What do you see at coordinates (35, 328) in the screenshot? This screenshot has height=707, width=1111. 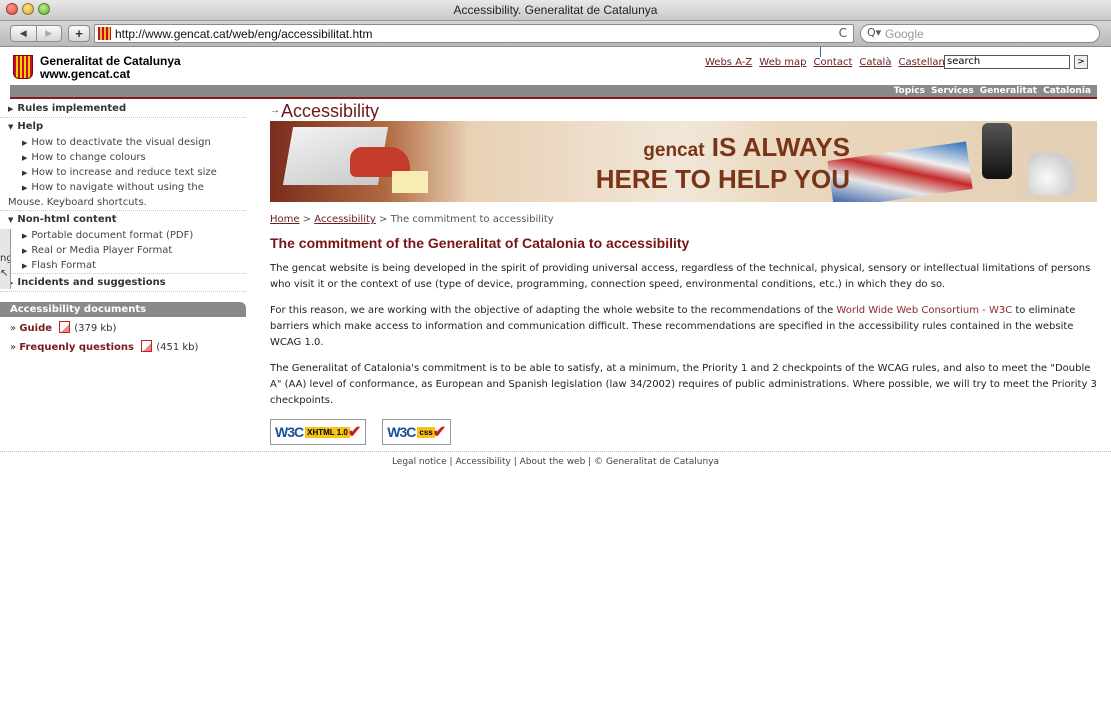 I see `doc-guide-link: Guide` at bounding box center [35, 328].